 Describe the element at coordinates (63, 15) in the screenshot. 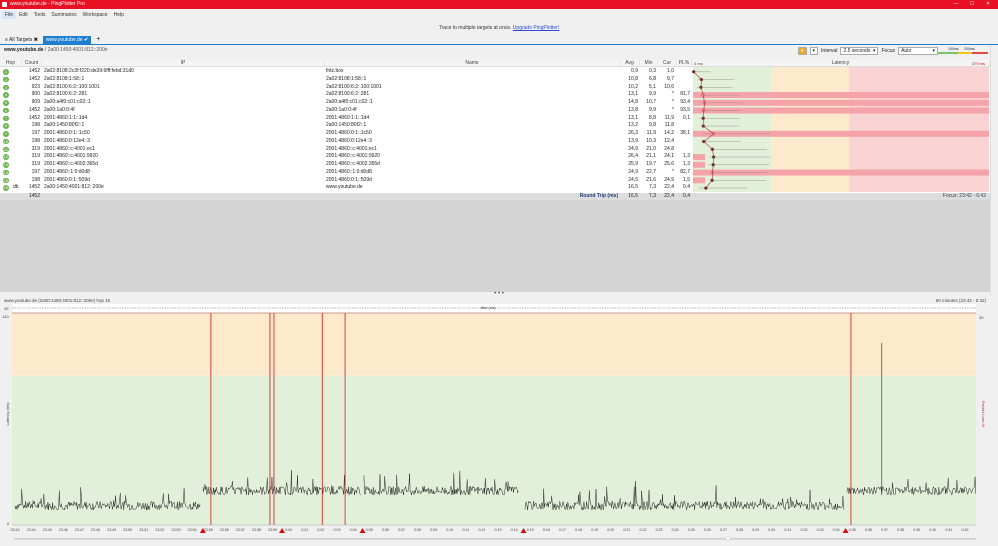

I see `menu-summaries: Summaries` at that location.